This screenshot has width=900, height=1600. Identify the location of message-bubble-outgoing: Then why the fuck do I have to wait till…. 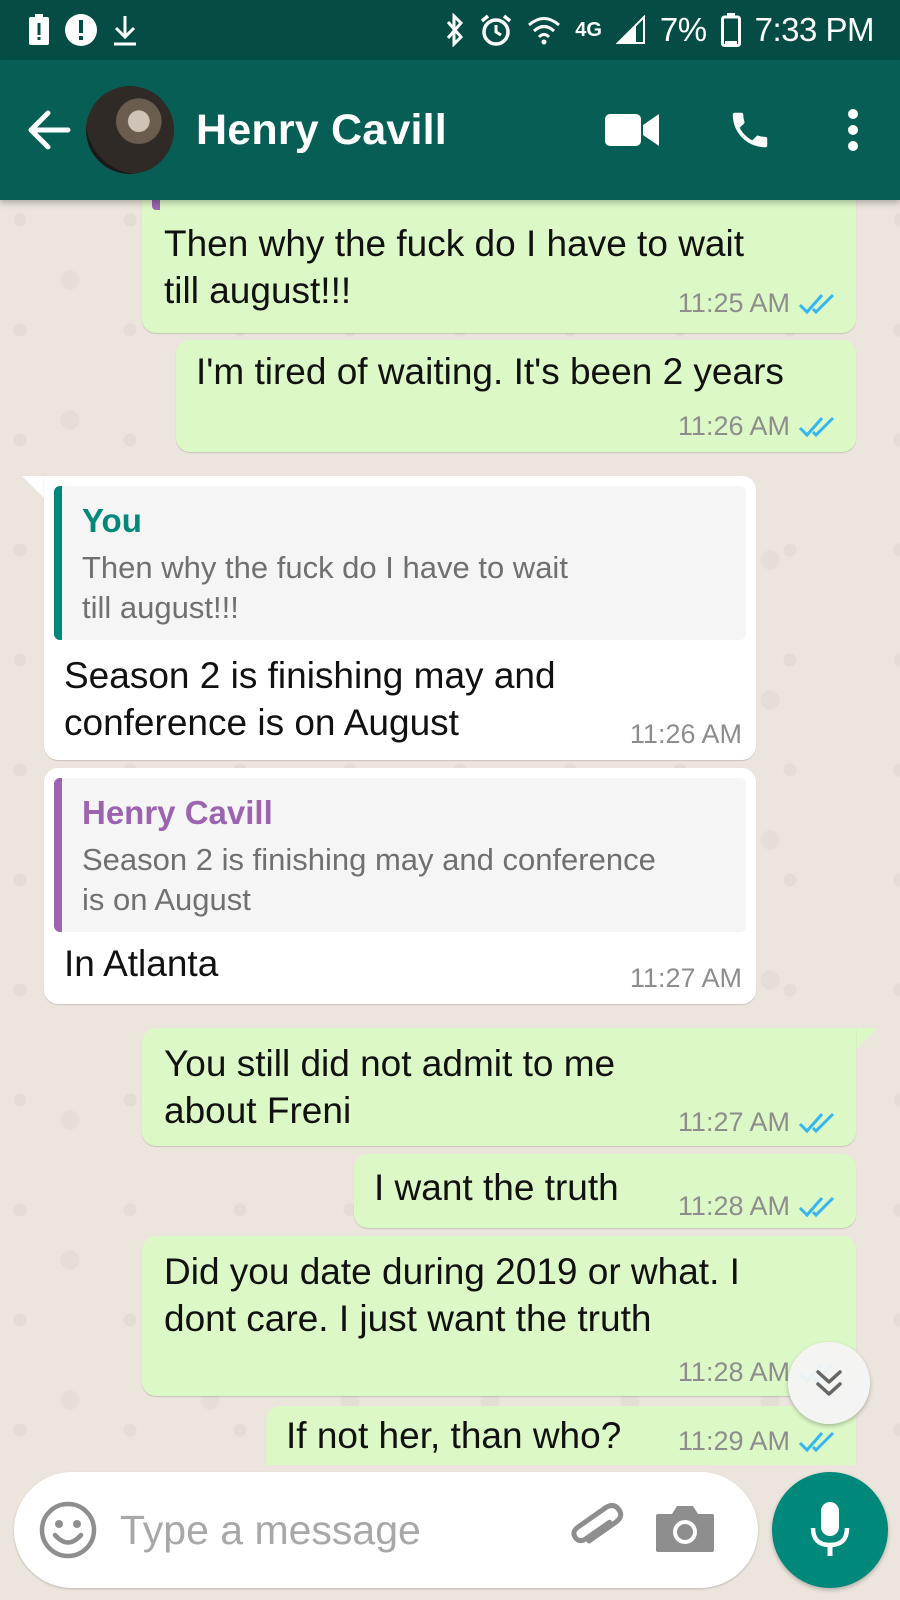
(499, 266).